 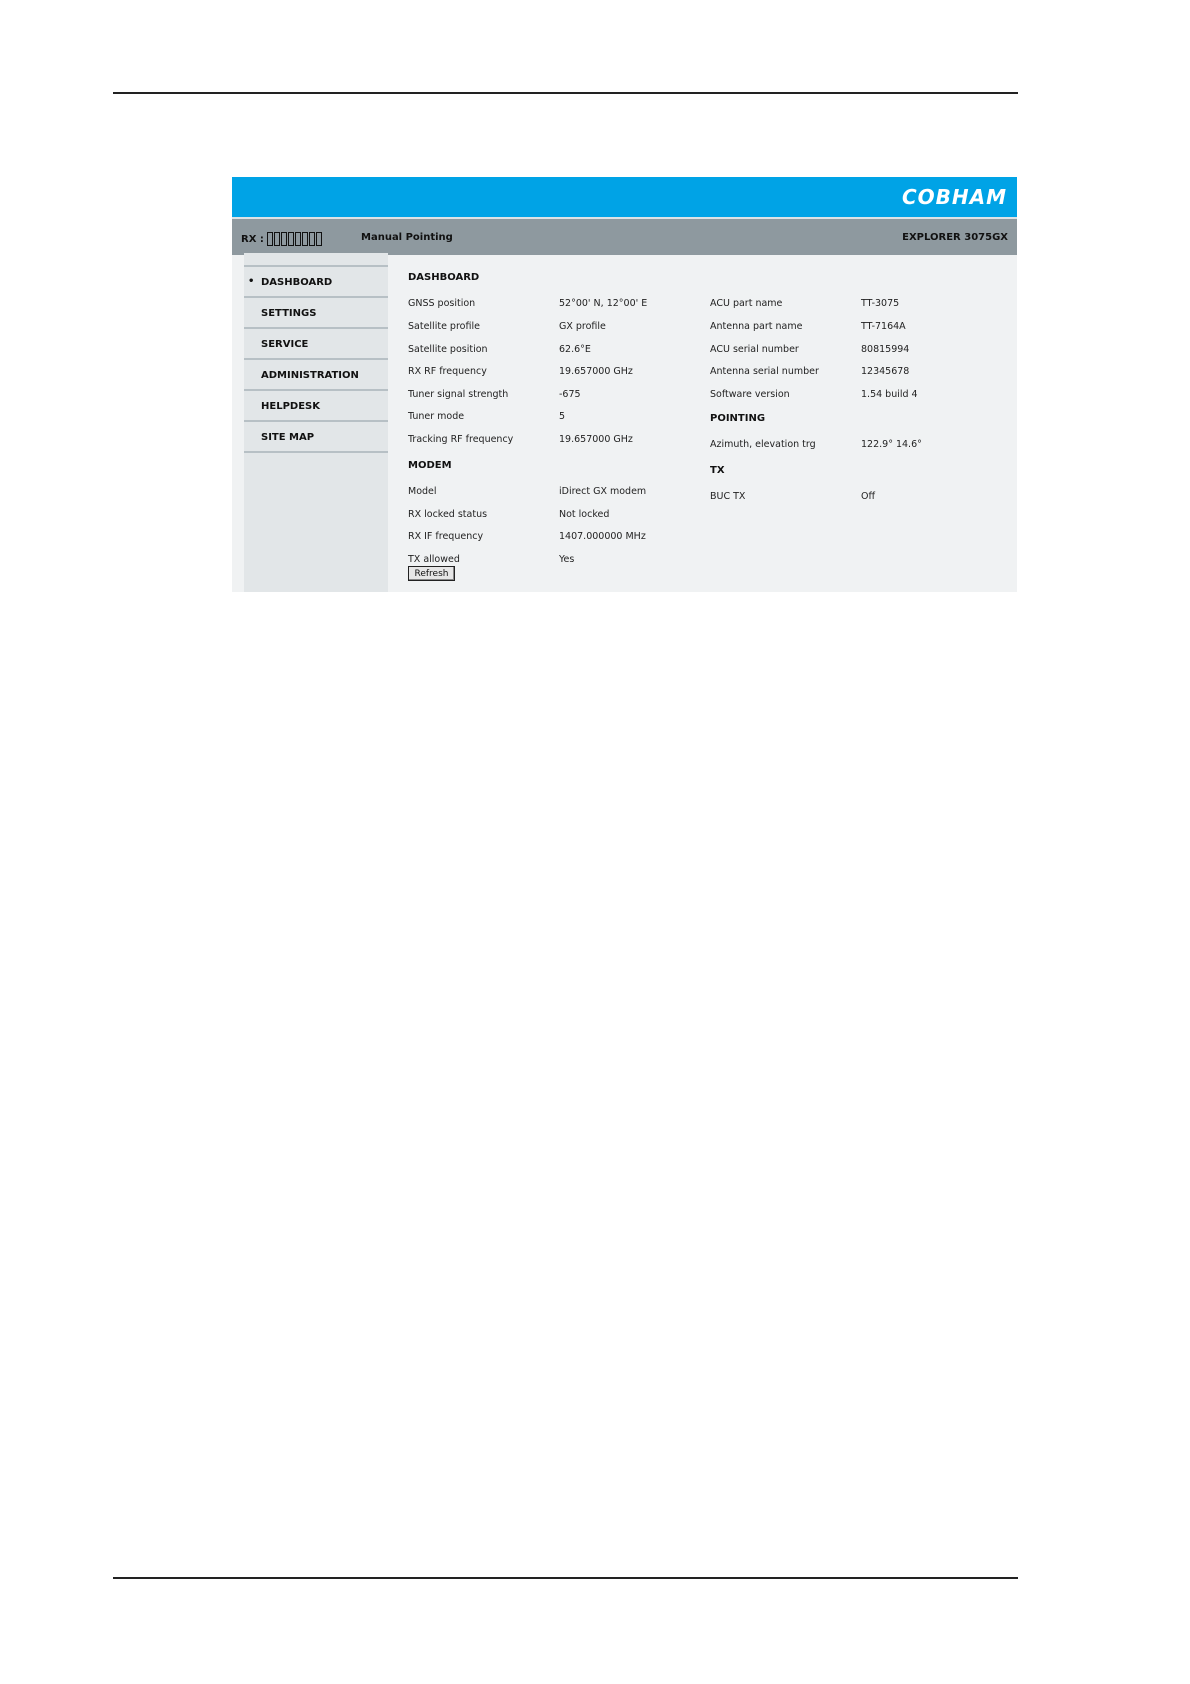 I want to click on rx-if-frequency-value: 1407.000000 MHz, so click(x=602, y=536).